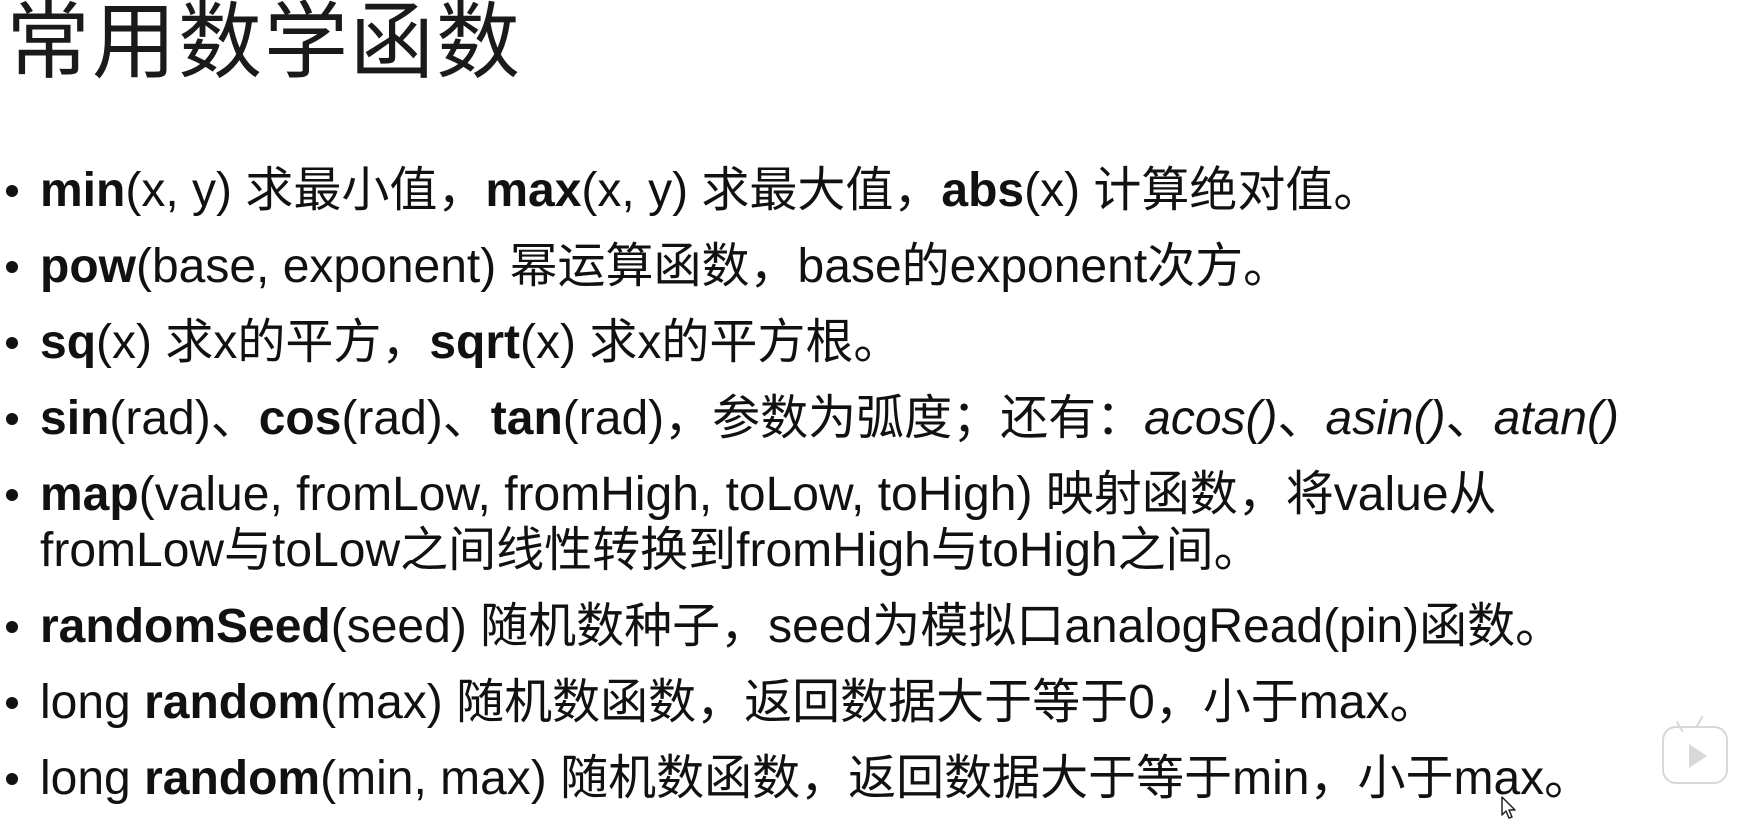 The width and height of the screenshot is (1737, 834). Describe the element at coordinates (761, 190) in the screenshot. I see `description-text: (x, y) 求最大值，` at that location.